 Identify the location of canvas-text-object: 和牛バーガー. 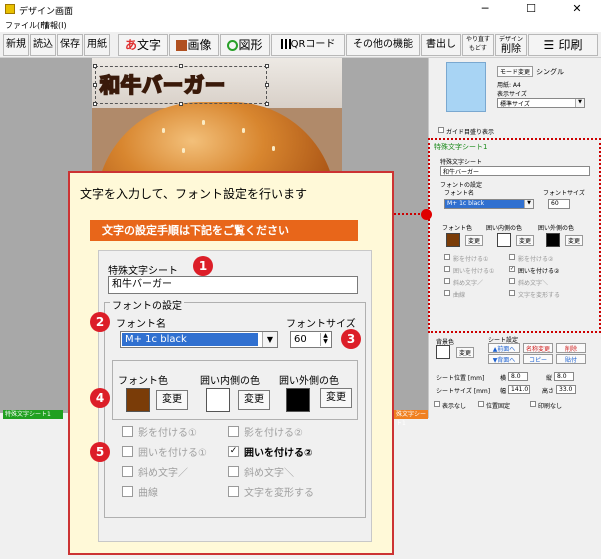
(162, 83).